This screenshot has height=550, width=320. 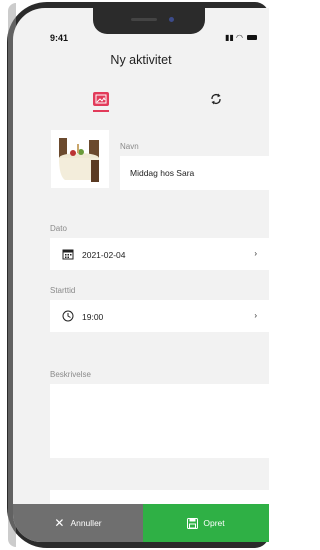 I want to click on notch, so click(x=149, y=21).